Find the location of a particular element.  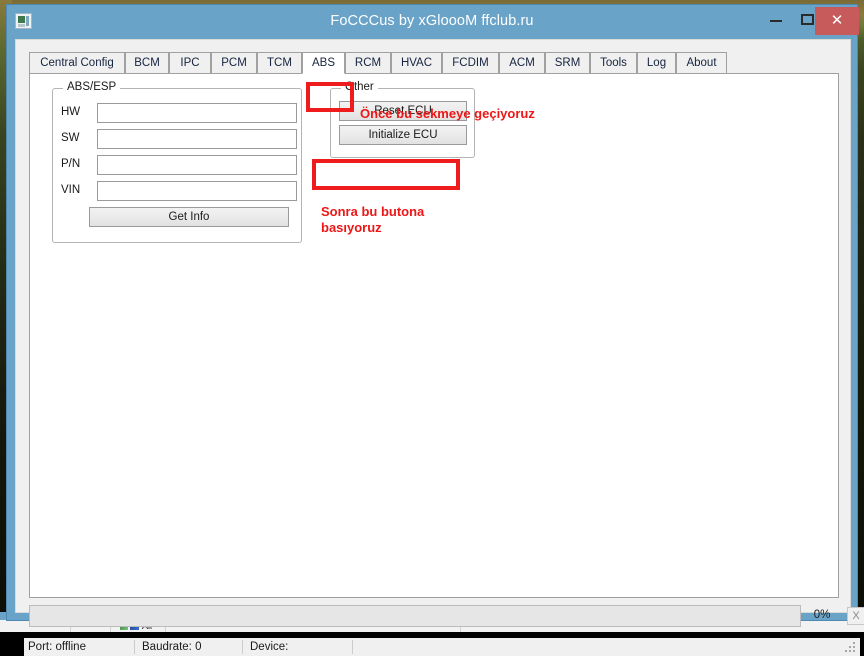

label-vin: VIN is located at coordinates (71, 190).